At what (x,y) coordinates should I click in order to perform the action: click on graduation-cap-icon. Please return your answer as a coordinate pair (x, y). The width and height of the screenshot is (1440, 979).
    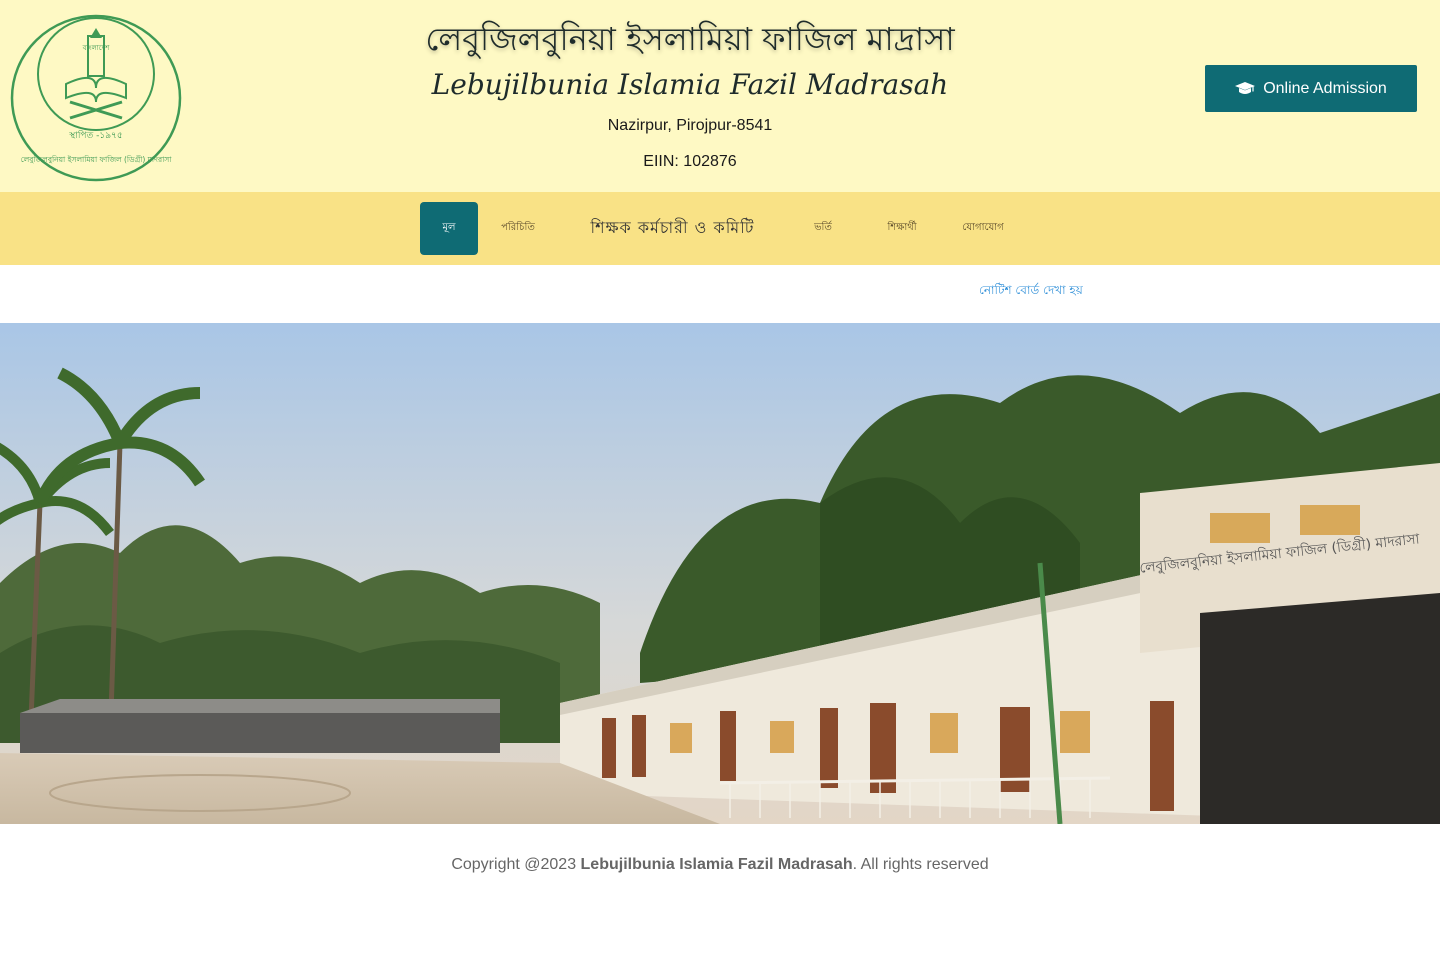
    Looking at the image, I should click on (1245, 87).